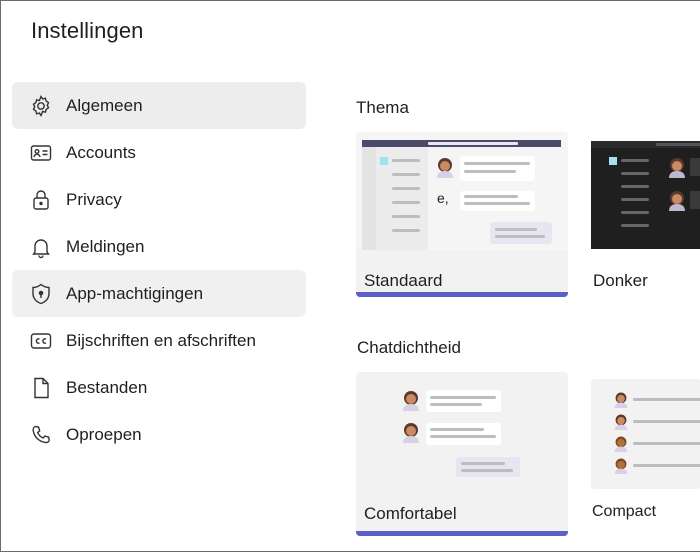 This screenshot has height=552, width=700. Describe the element at coordinates (159, 105) in the screenshot. I see `sidebar-item-algemeen: Algemeen` at that location.